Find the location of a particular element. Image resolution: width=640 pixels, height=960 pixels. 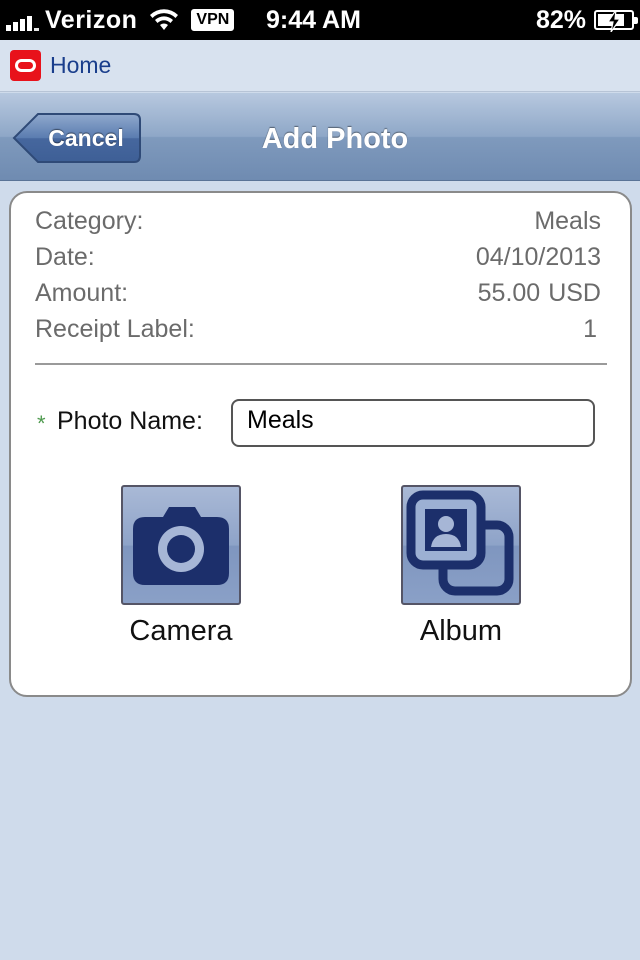

category-row: Category: Meals is located at coordinates (318, 224).